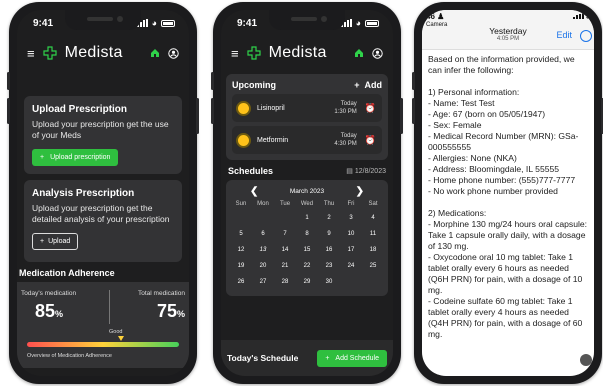 This screenshot has width=603, height=386. I want to click on add-schedule-button: + Add Schedule, so click(352, 358).